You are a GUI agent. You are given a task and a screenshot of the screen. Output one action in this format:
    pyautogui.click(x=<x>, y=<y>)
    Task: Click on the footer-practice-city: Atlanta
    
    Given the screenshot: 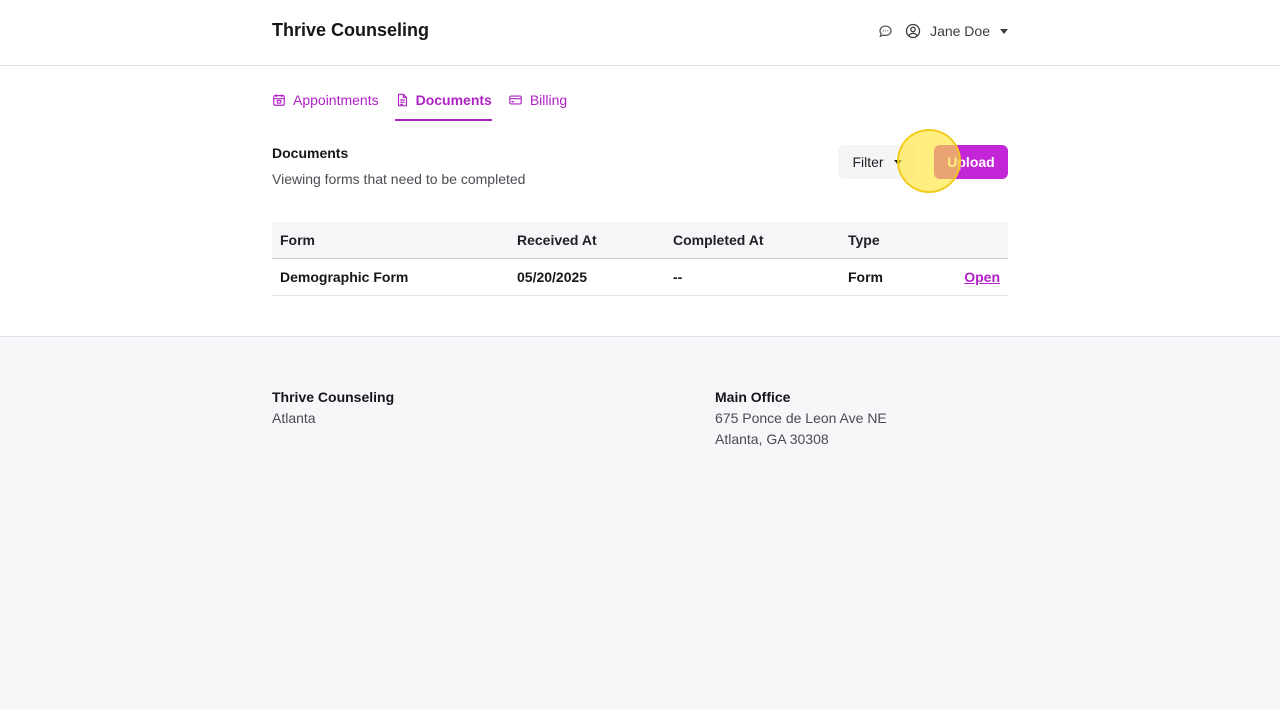 What is the action you would take?
    pyautogui.click(x=294, y=418)
    